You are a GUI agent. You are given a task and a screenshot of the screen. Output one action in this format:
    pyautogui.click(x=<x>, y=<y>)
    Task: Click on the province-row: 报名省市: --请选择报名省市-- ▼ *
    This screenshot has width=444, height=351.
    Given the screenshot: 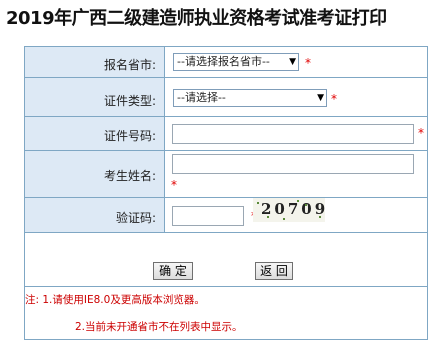 What is the action you would take?
    pyautogui.click(x=226, y=62)
    